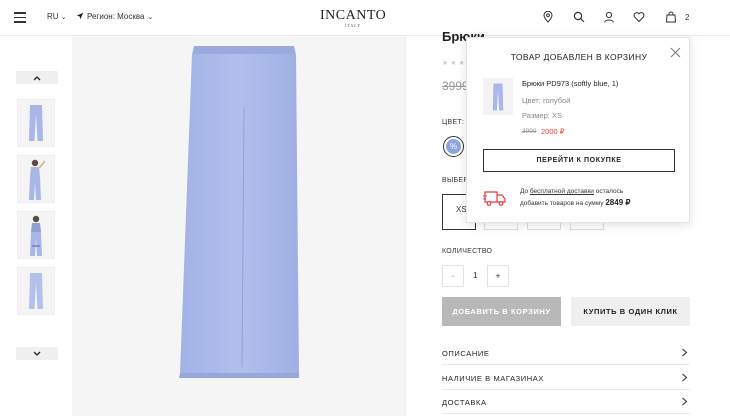  I want to click on thumb-down-button, so click(37, 353).